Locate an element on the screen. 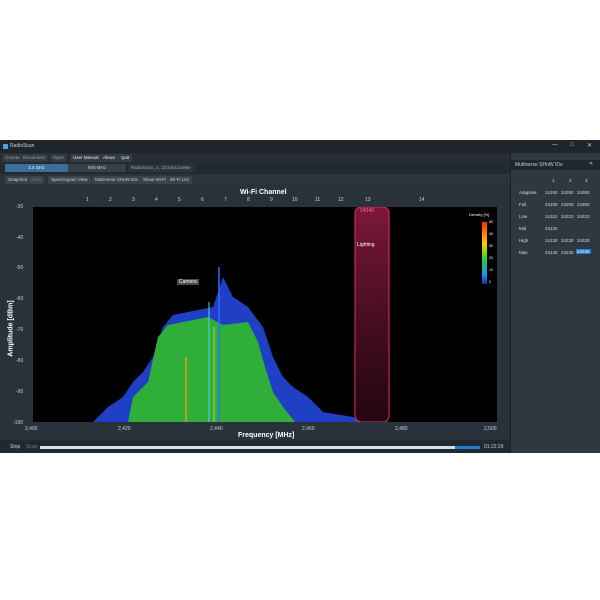 The image size is (600, 600). density-tick: 30 is located at coordinates (491, 246).